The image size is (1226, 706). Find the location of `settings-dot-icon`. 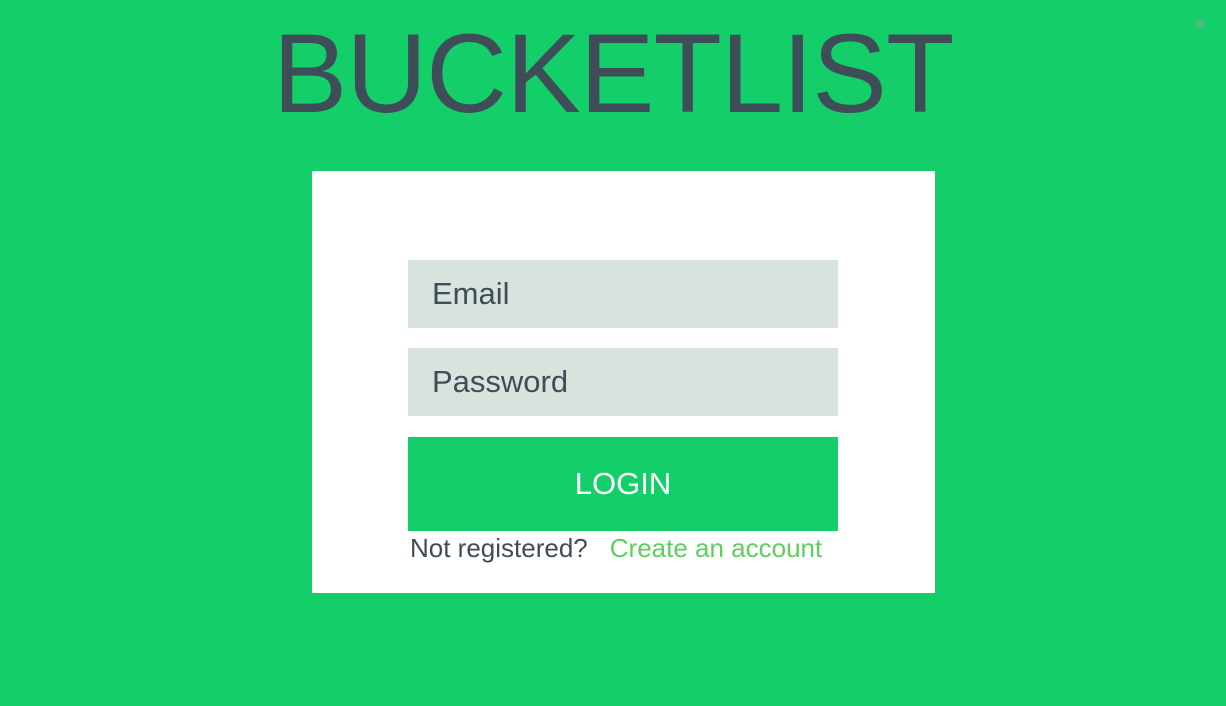

settings-dot-icon is located at coordinates (1200, 24).